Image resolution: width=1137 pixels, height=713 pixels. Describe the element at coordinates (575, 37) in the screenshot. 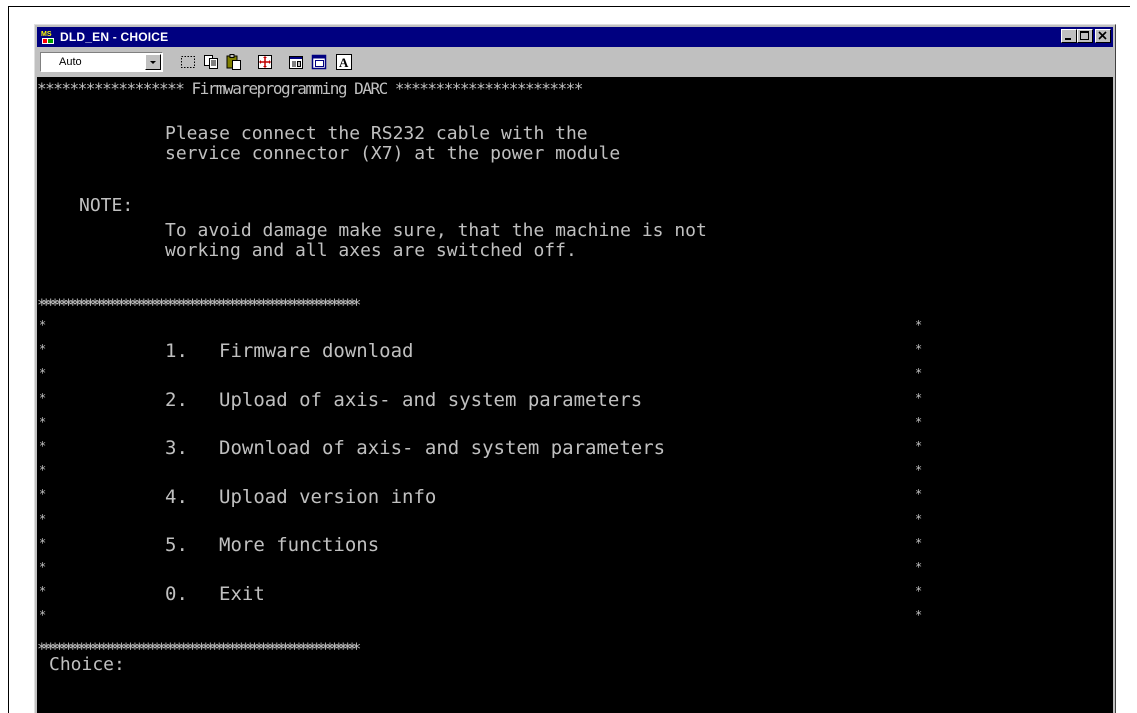

I see `title-bar: MS DLD_EN - CHOICE` at that location.